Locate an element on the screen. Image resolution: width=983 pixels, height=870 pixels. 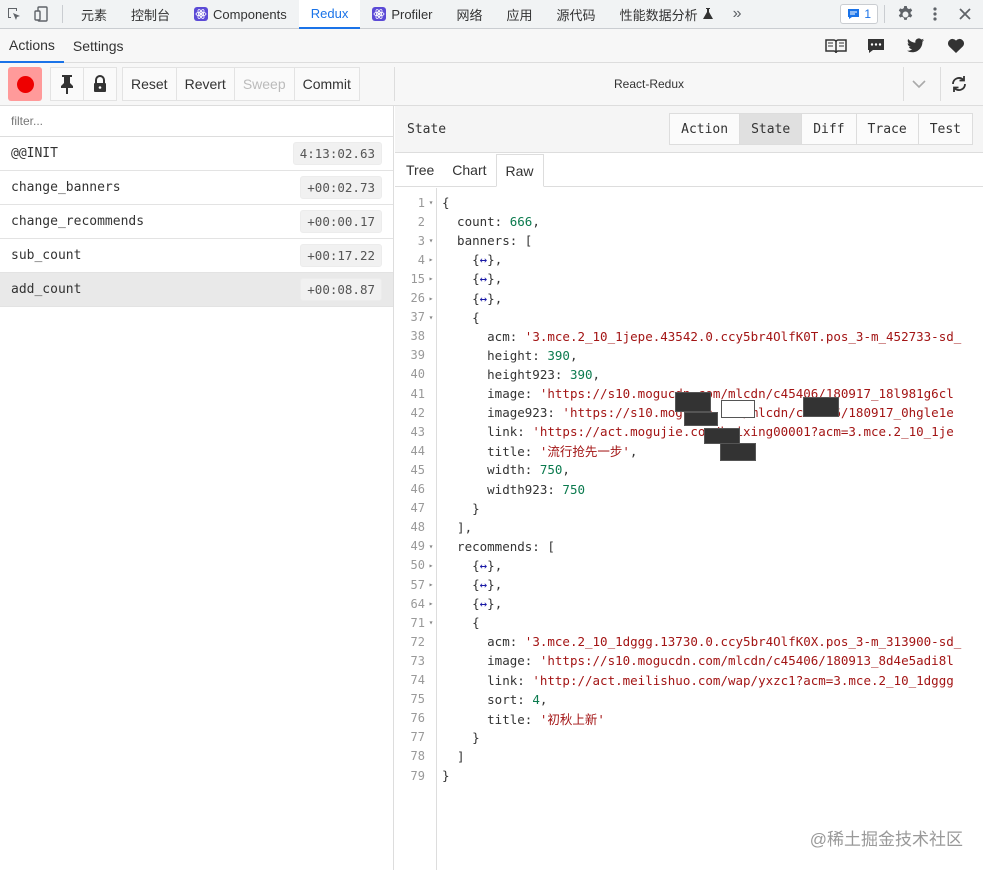
line-number: 41 is located at coordinates (417, 393).